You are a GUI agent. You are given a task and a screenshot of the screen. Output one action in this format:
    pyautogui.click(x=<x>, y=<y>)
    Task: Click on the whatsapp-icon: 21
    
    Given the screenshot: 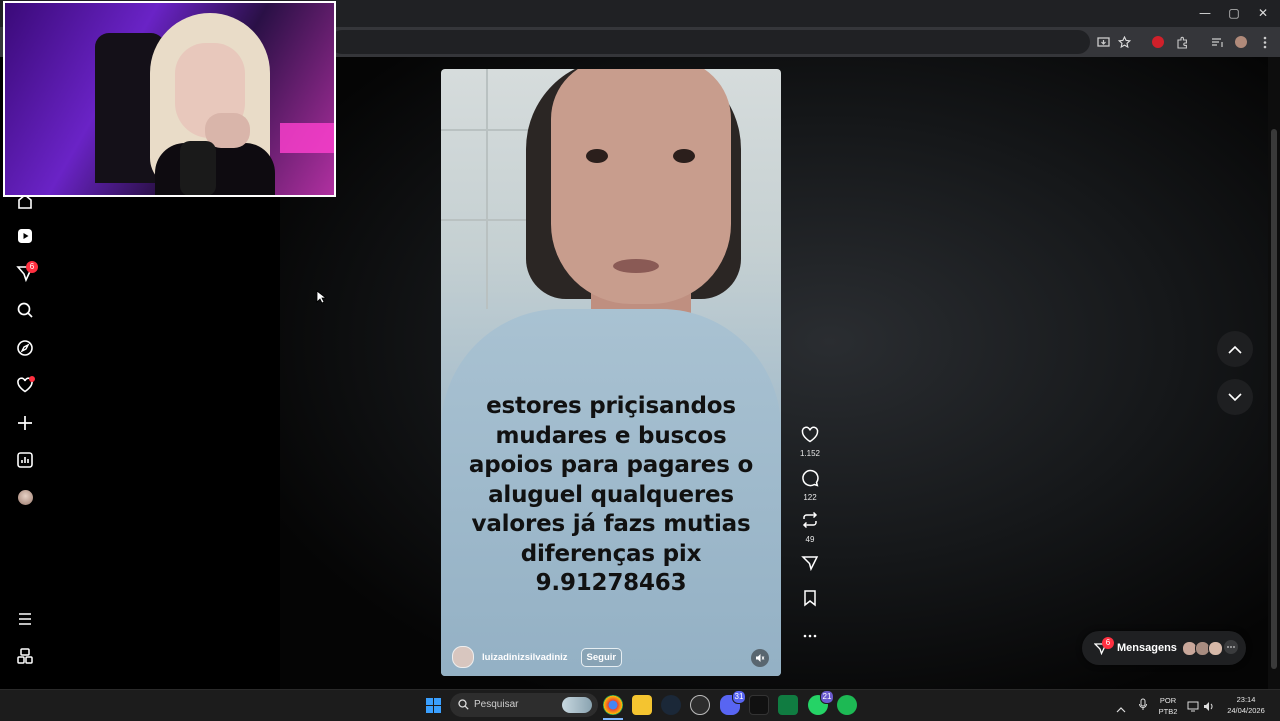 What is the action you would take?
    pyautogui.click(x=821, y=702)
    